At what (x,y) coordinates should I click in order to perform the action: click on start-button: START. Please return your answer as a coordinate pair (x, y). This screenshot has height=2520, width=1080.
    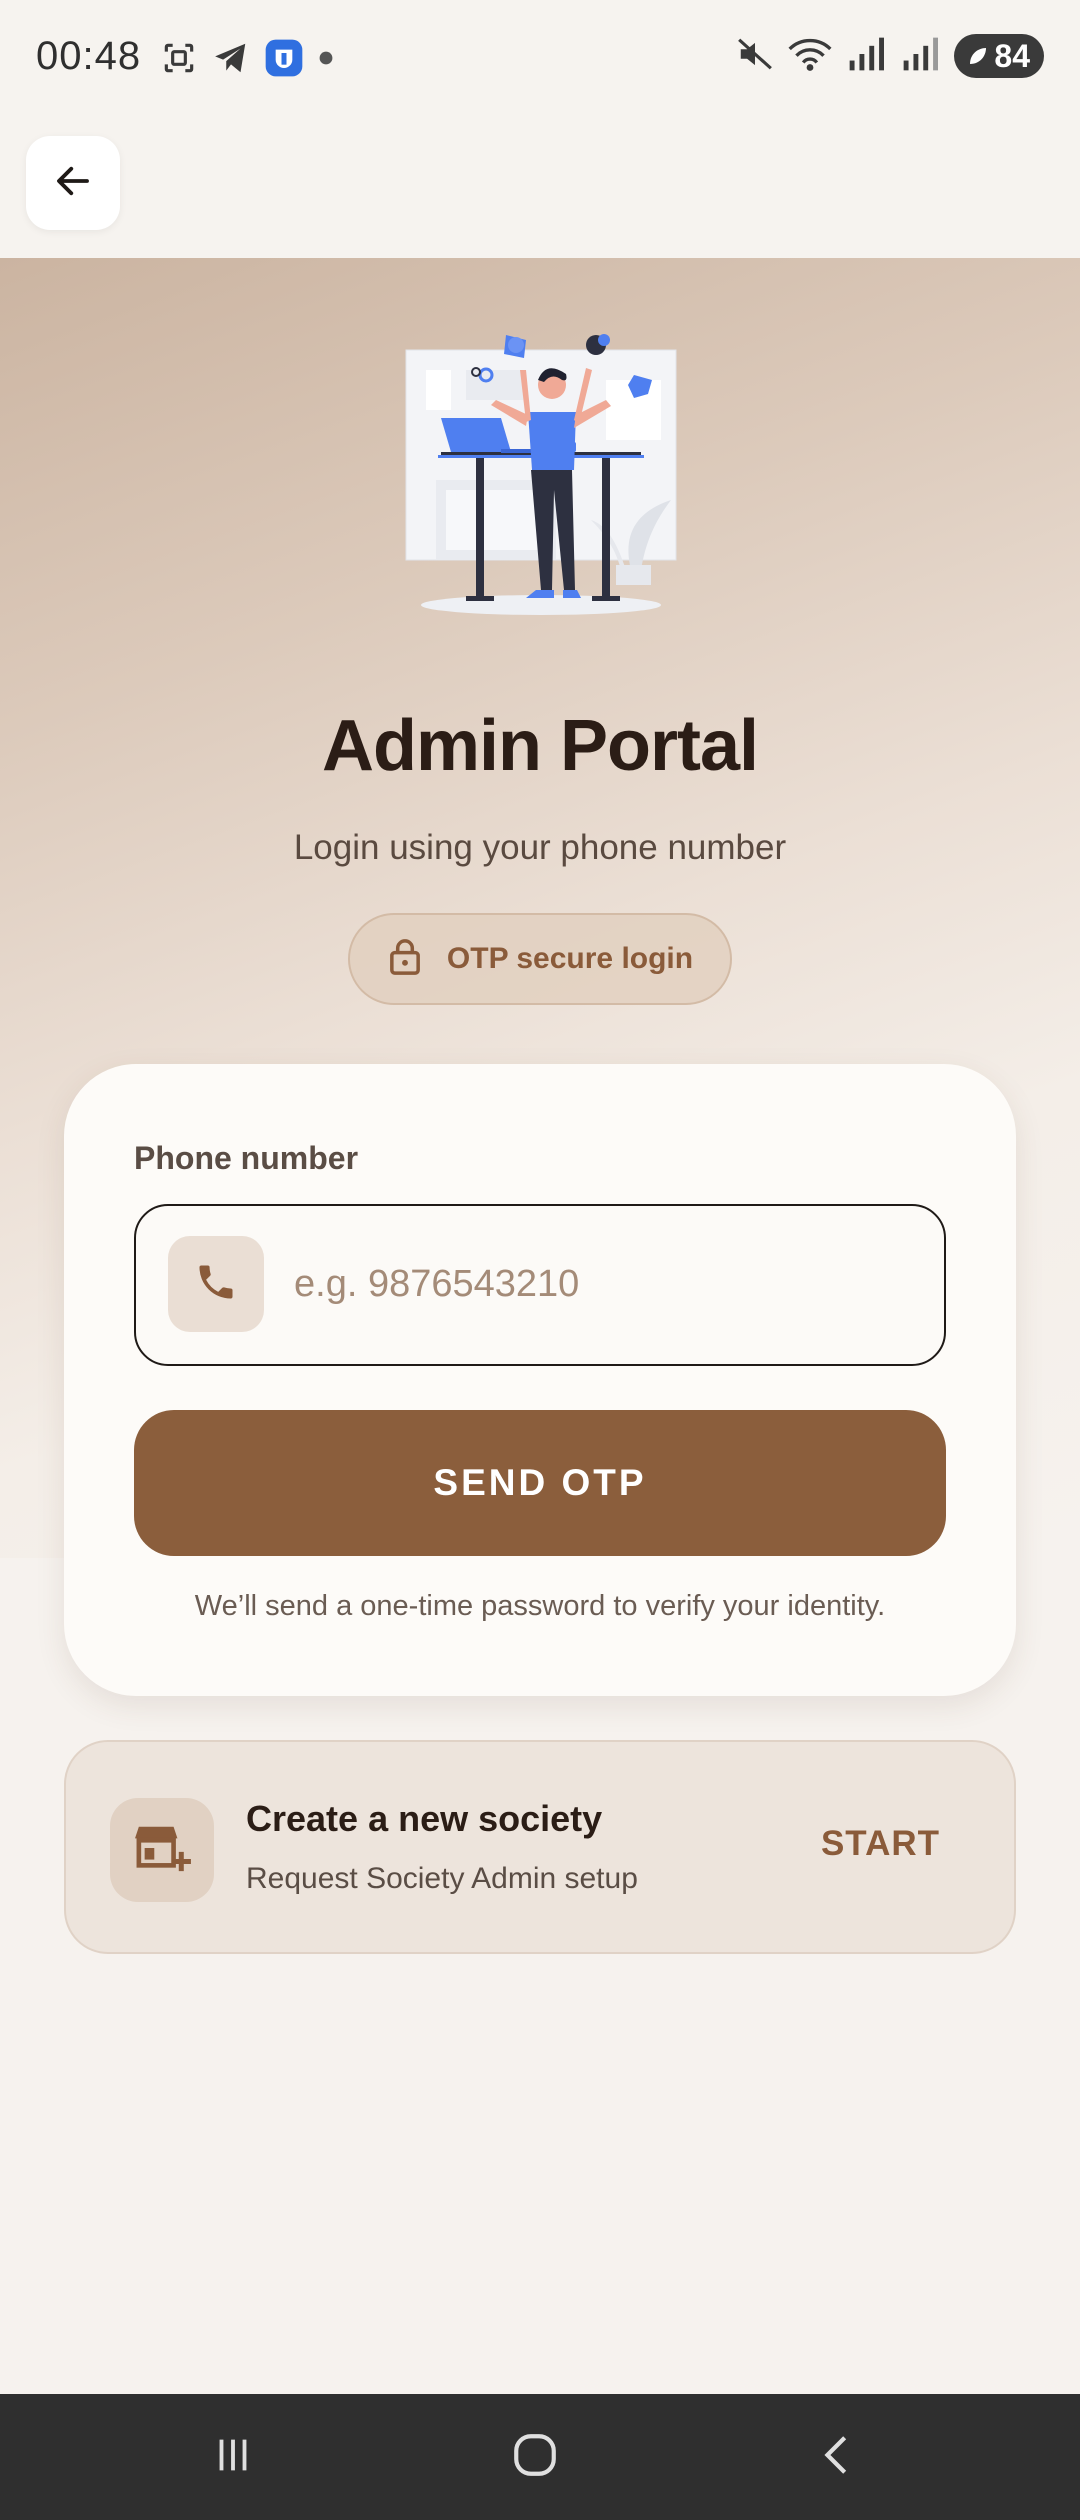
    Looking at the image, I should click on (880, 1844).